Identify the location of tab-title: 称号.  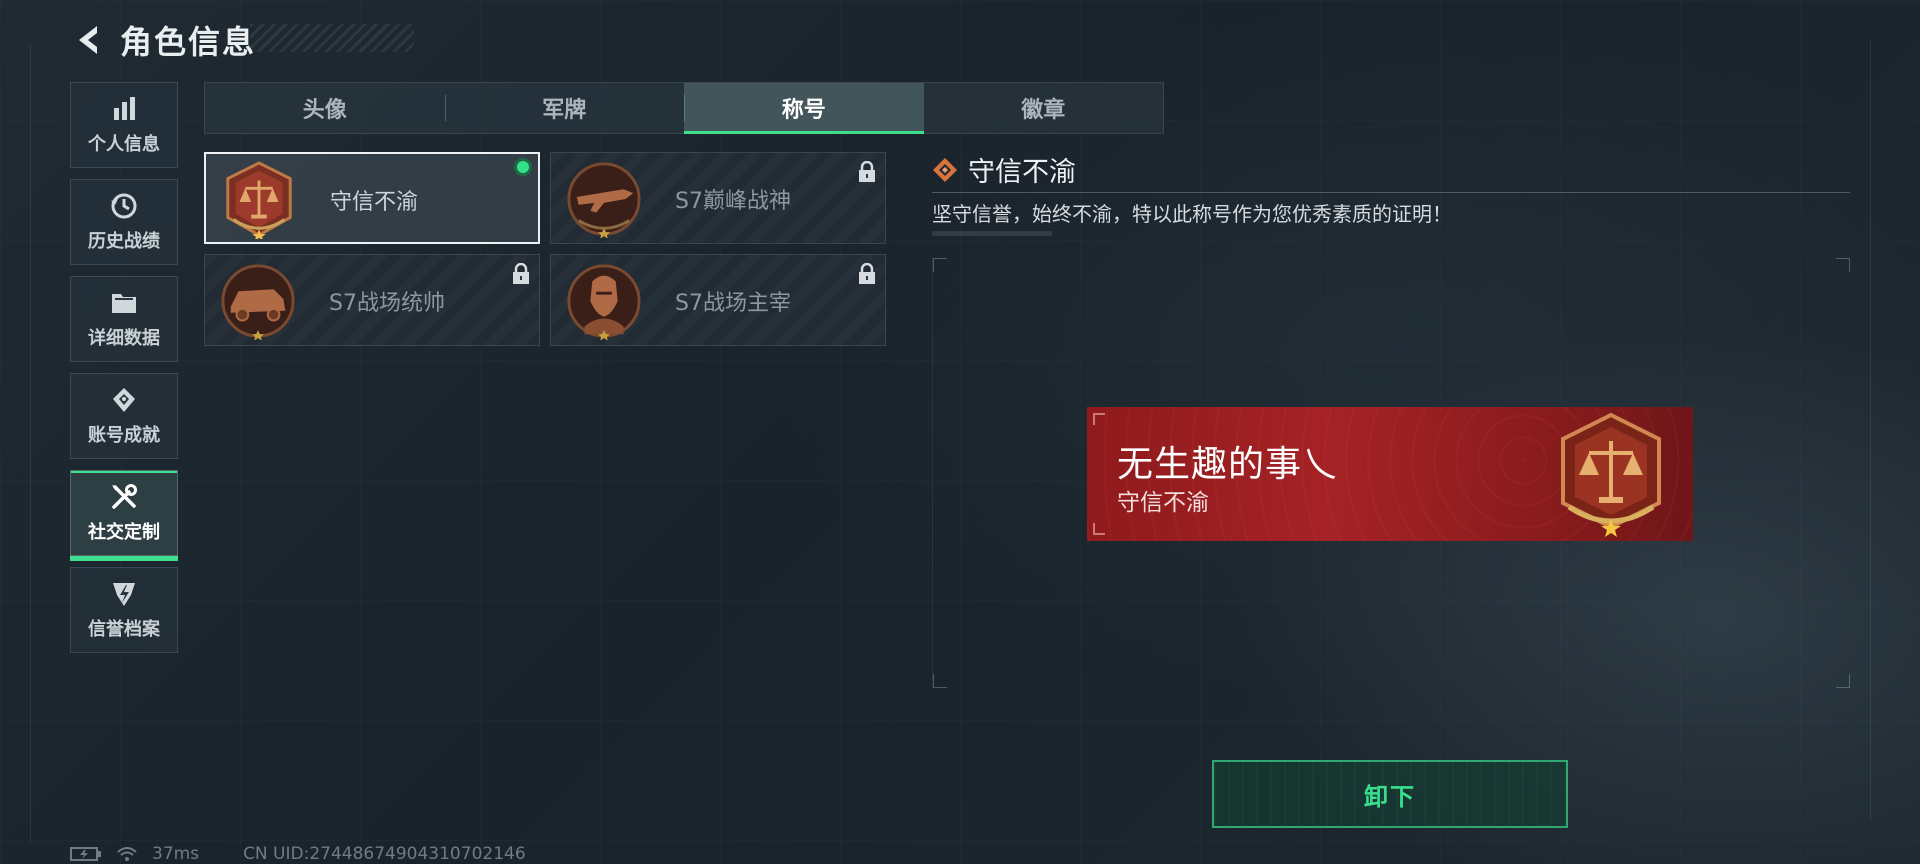
(804, 108).